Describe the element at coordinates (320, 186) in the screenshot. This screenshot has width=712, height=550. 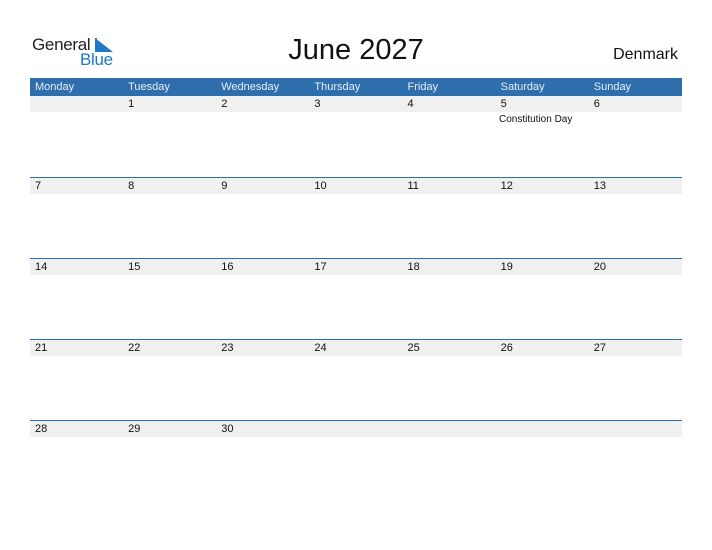
I see `day-cell: 10` at that location.